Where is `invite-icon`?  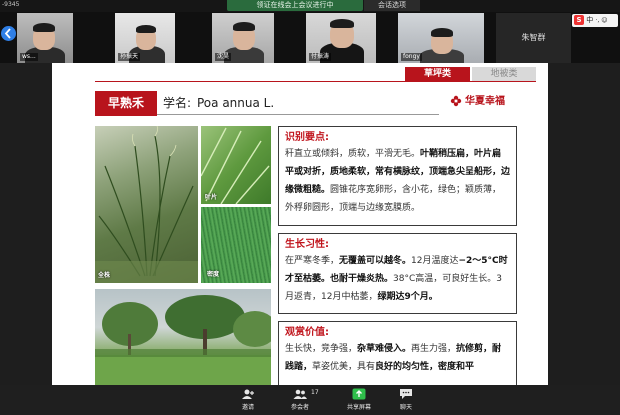 invite-icon is located at coordinates (248, 394).